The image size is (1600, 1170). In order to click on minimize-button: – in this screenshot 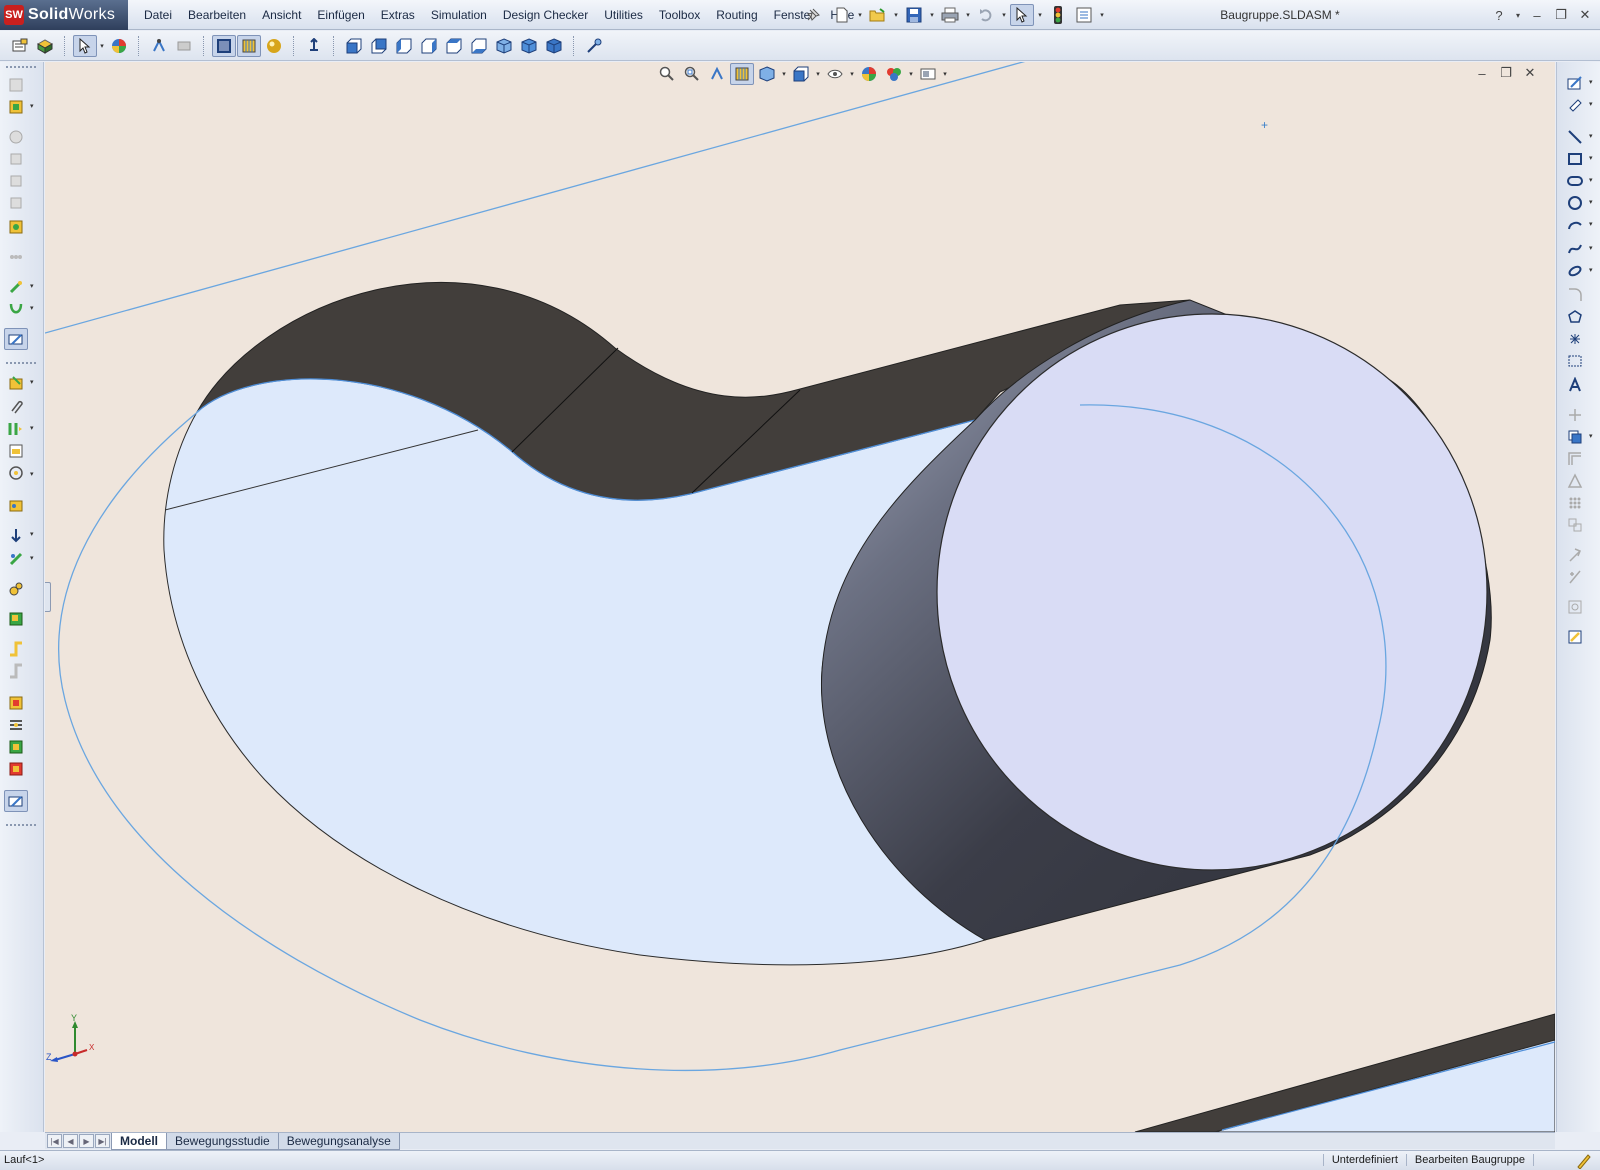, I will do `click(1537, 15)`.